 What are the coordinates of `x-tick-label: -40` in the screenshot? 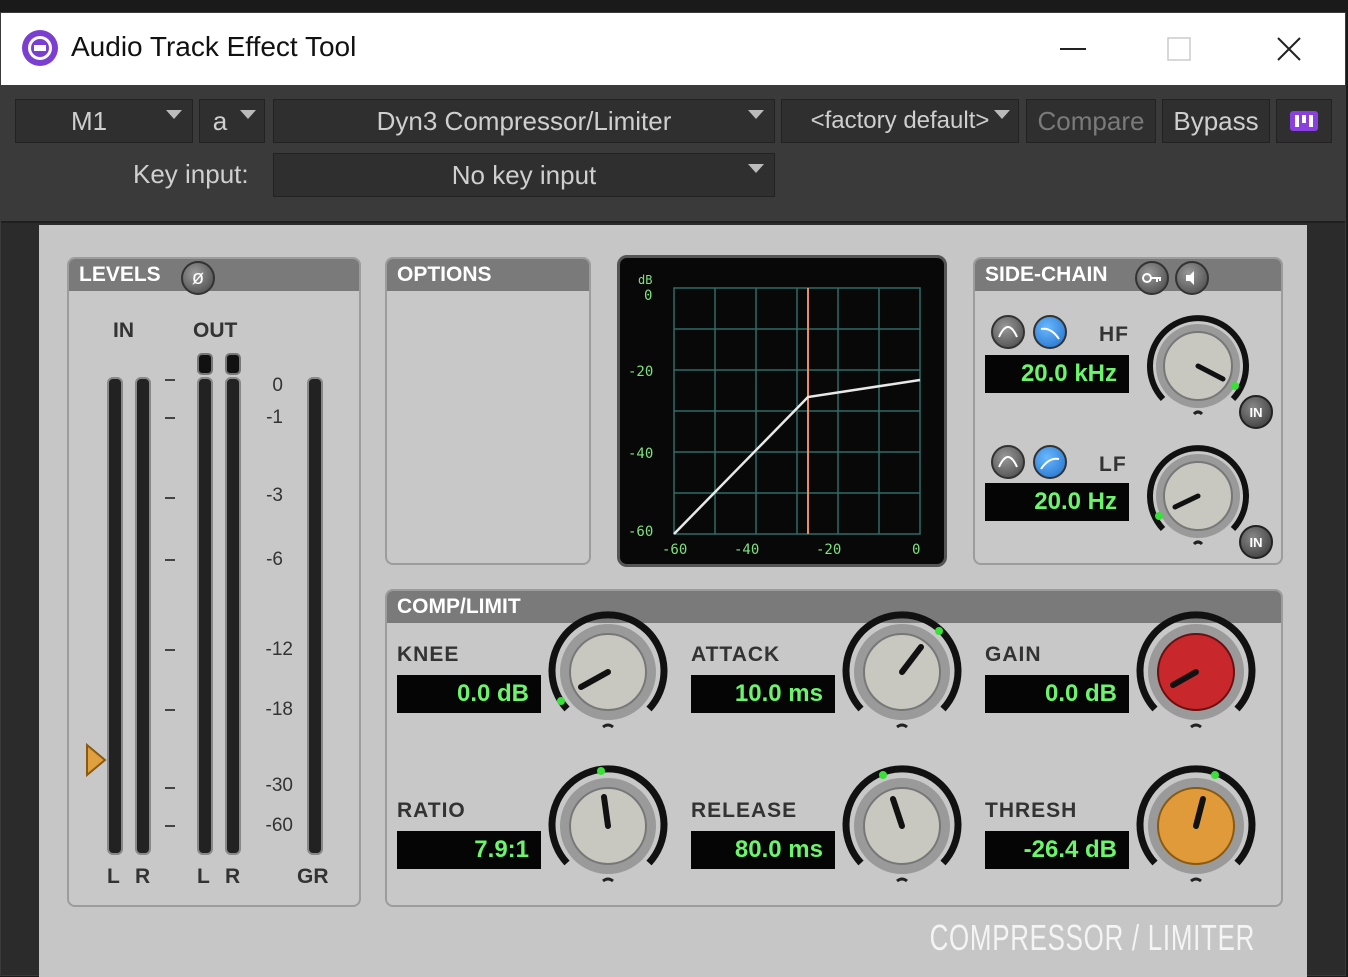 It's located at (746, 550).